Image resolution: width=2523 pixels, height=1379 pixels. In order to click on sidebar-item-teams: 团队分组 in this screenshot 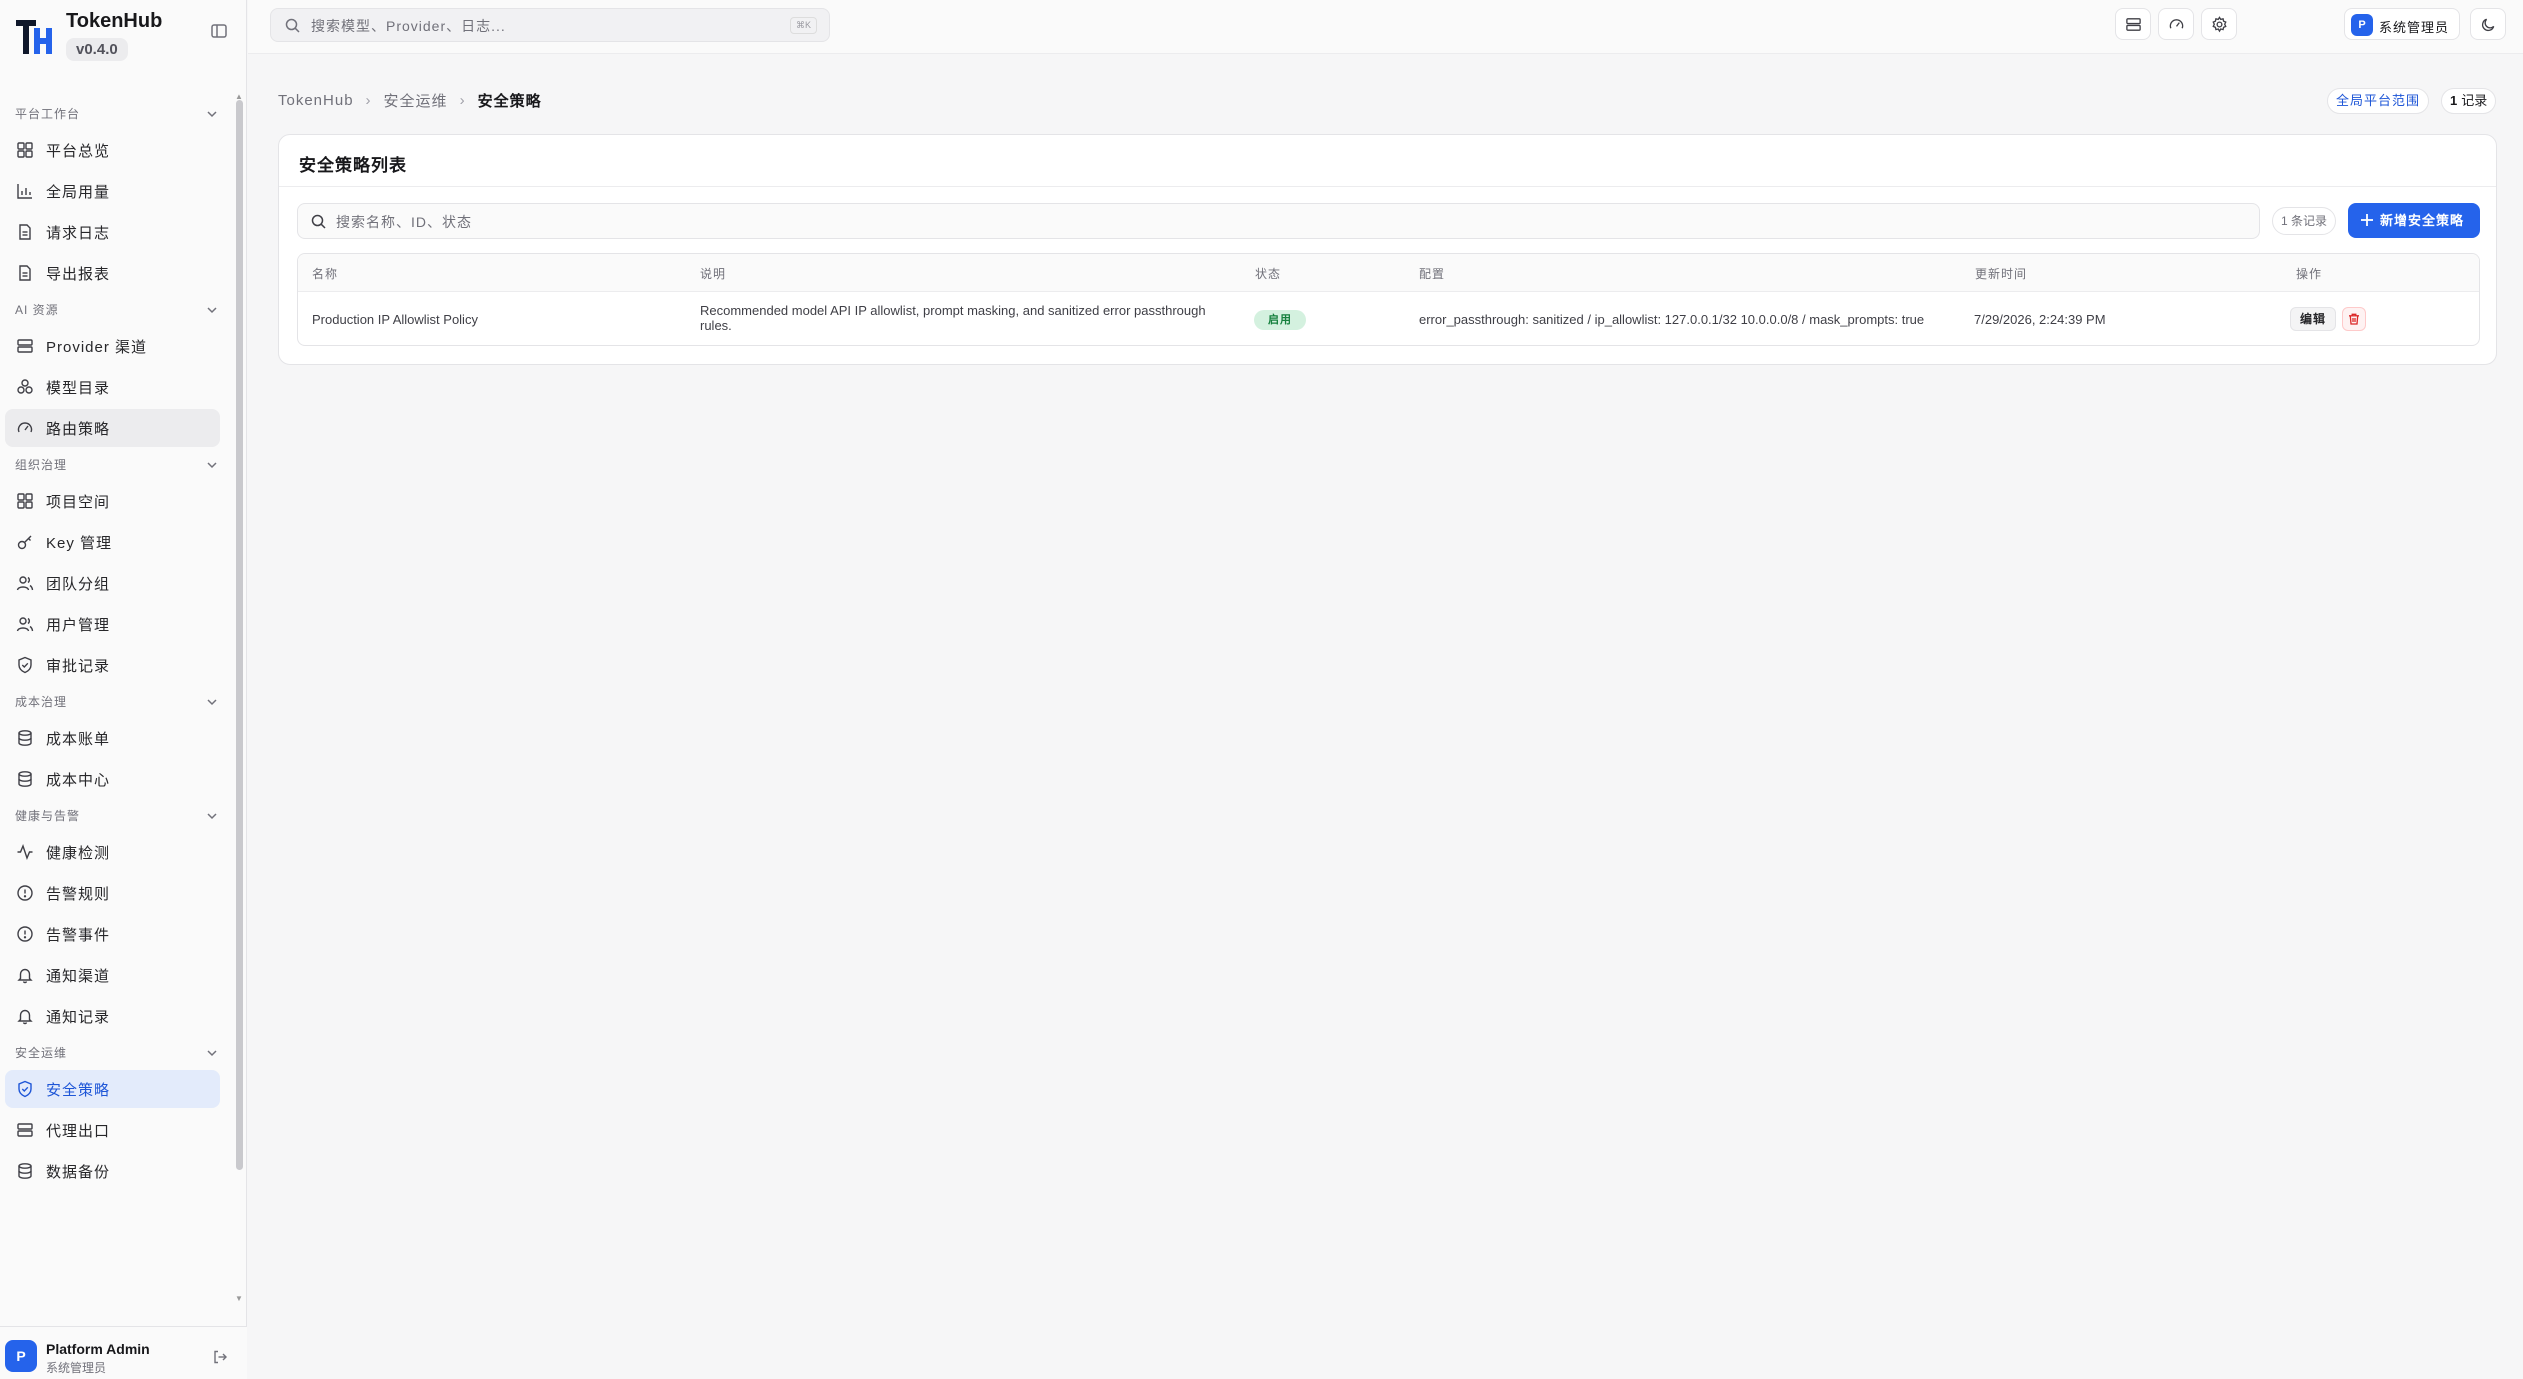, I will do `click(112, 583)`.